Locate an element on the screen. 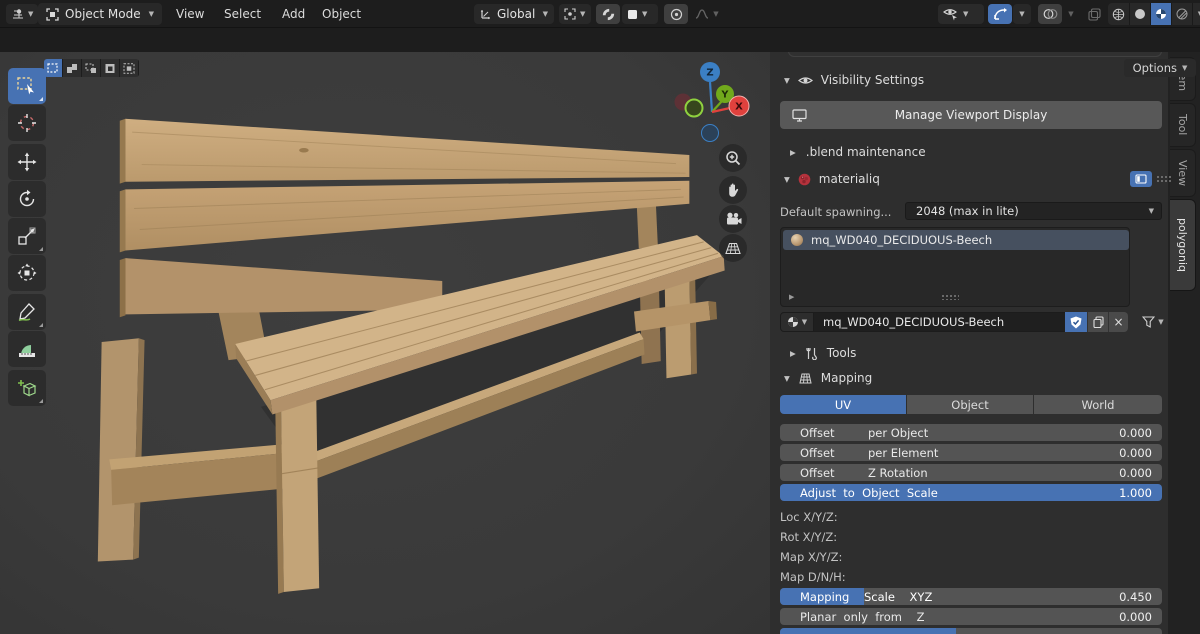 The height and width of the screenshot is (634, 1200). offset-z-rotation-slider: Offset Z Rotation 0.000 is located at coordinates (971, 472).